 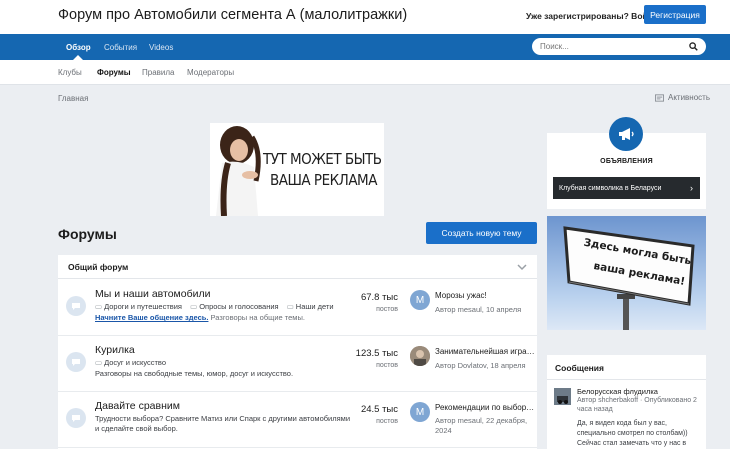 I want to click on subforum-list: ▭ Досуг и искусство, so click(x=130, y=362).